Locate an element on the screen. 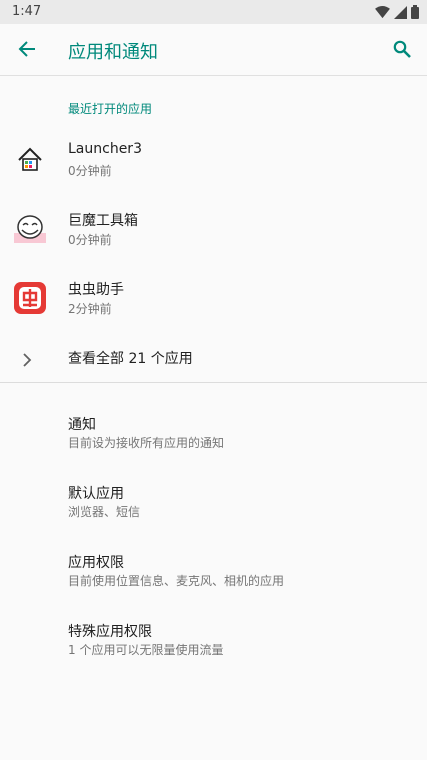 The image size is (427, 760). page-title: 应用和通知 is located at coordinates (113, 52).